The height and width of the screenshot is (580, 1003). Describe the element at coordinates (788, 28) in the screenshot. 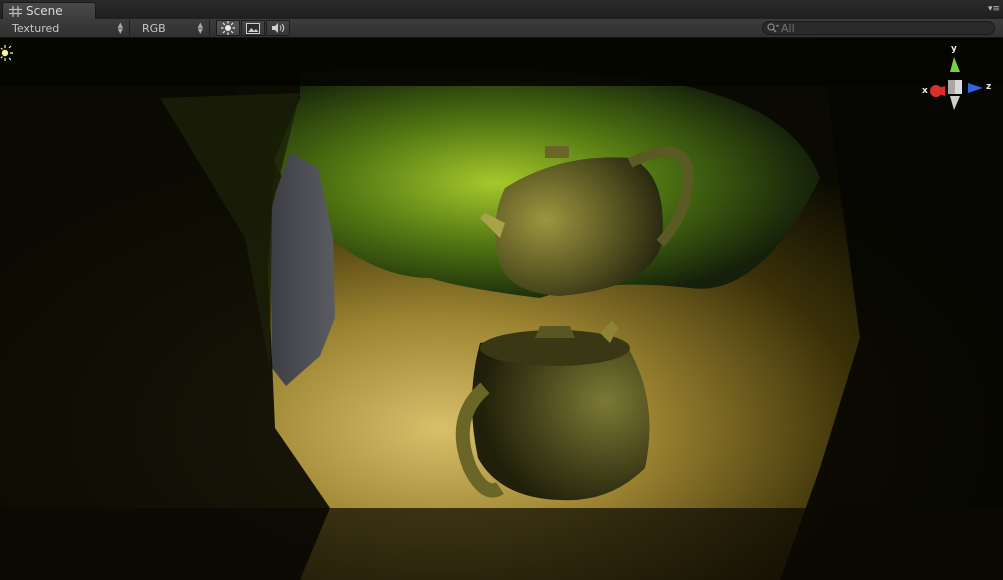

I see `search-placeholder: All` at that location.